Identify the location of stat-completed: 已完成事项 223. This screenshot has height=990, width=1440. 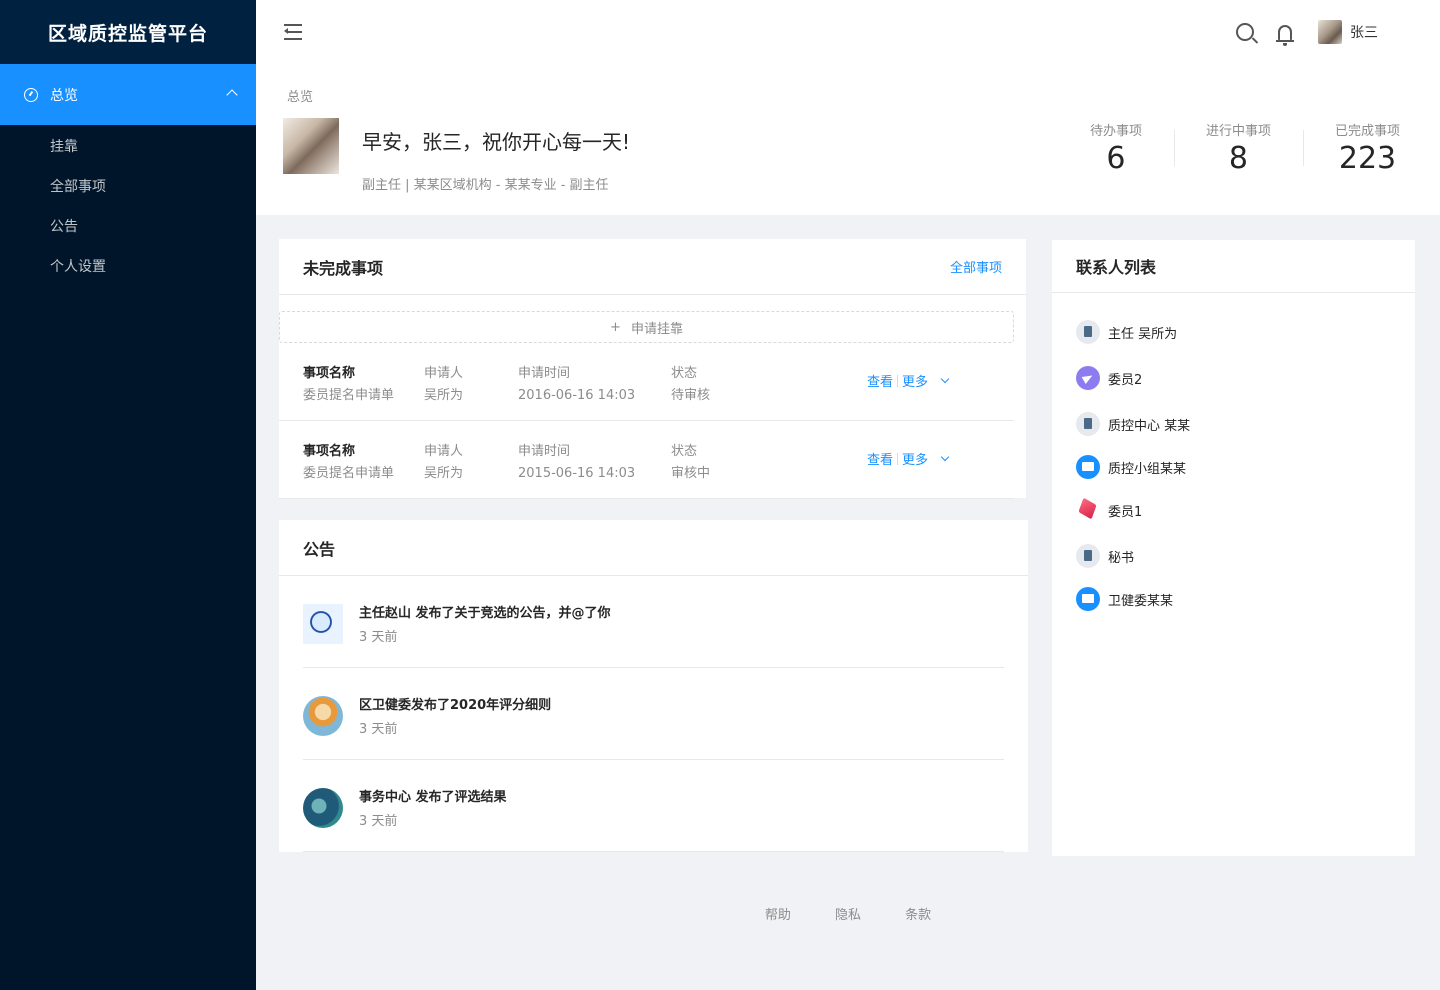
(1351, 148).